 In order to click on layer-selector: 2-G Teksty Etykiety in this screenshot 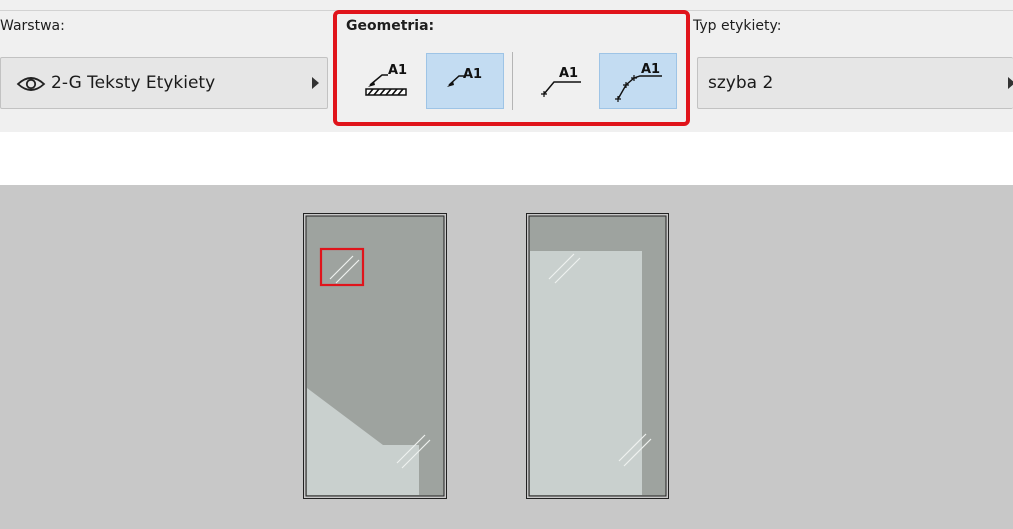, I will do `click(164, 83)`.